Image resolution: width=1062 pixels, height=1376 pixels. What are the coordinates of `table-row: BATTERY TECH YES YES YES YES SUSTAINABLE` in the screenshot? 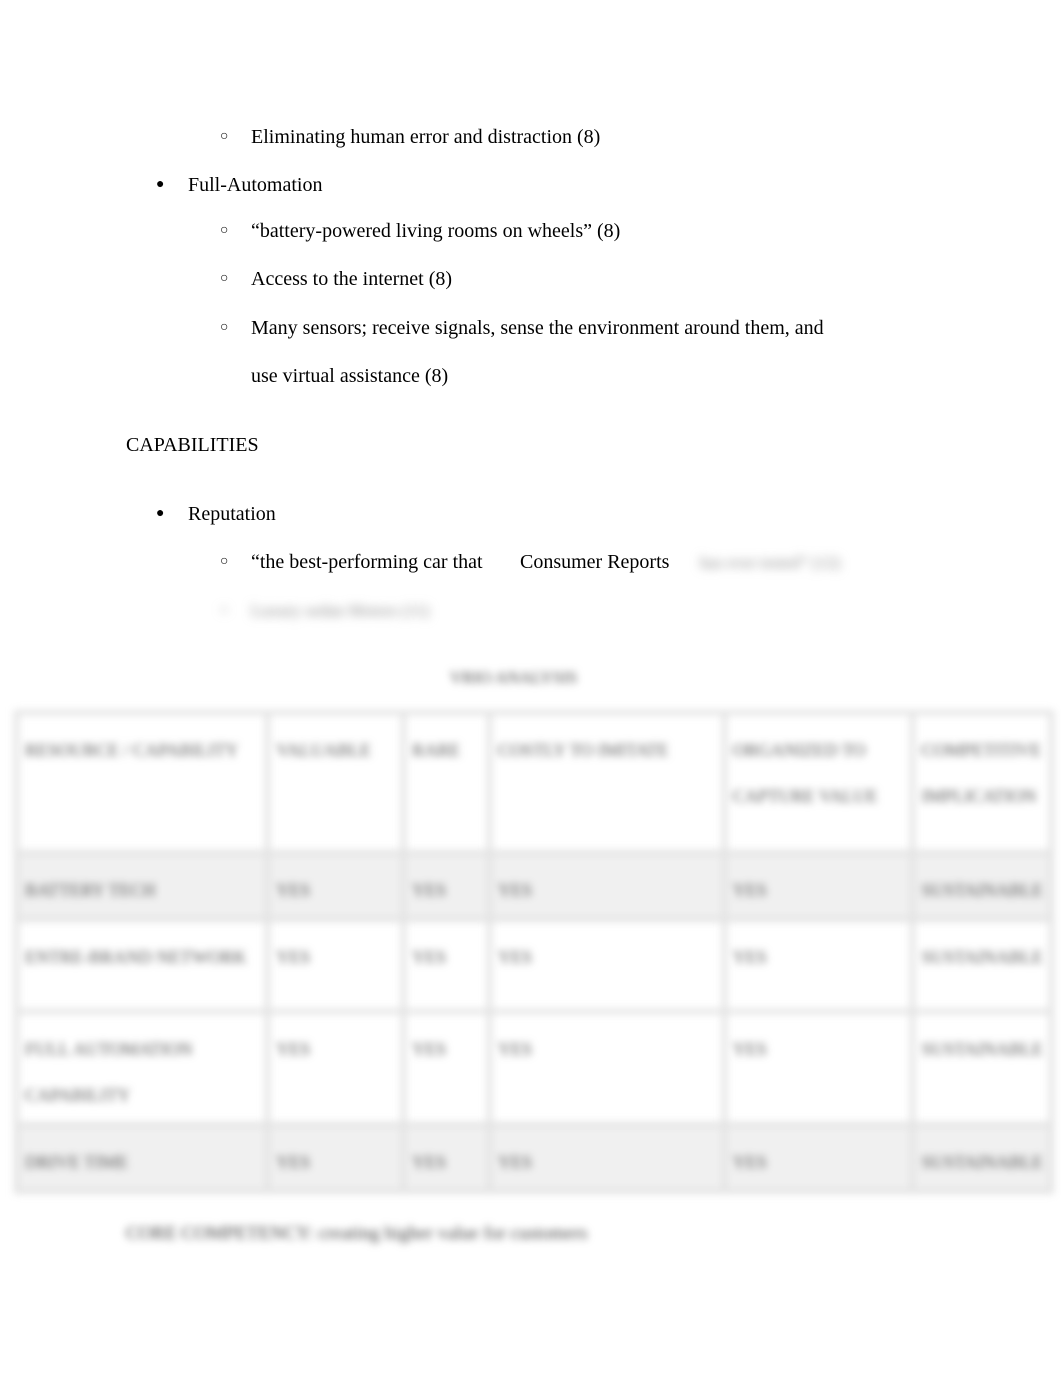 It's located at (533, 886).